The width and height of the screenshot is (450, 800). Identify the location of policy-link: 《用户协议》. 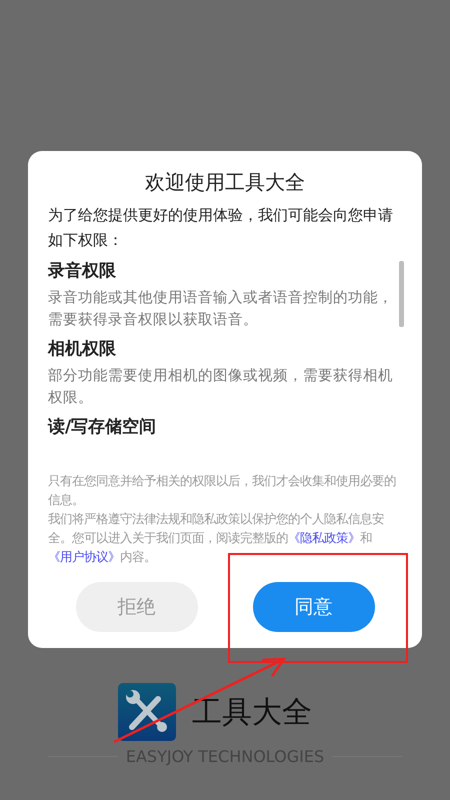
(84, 556).